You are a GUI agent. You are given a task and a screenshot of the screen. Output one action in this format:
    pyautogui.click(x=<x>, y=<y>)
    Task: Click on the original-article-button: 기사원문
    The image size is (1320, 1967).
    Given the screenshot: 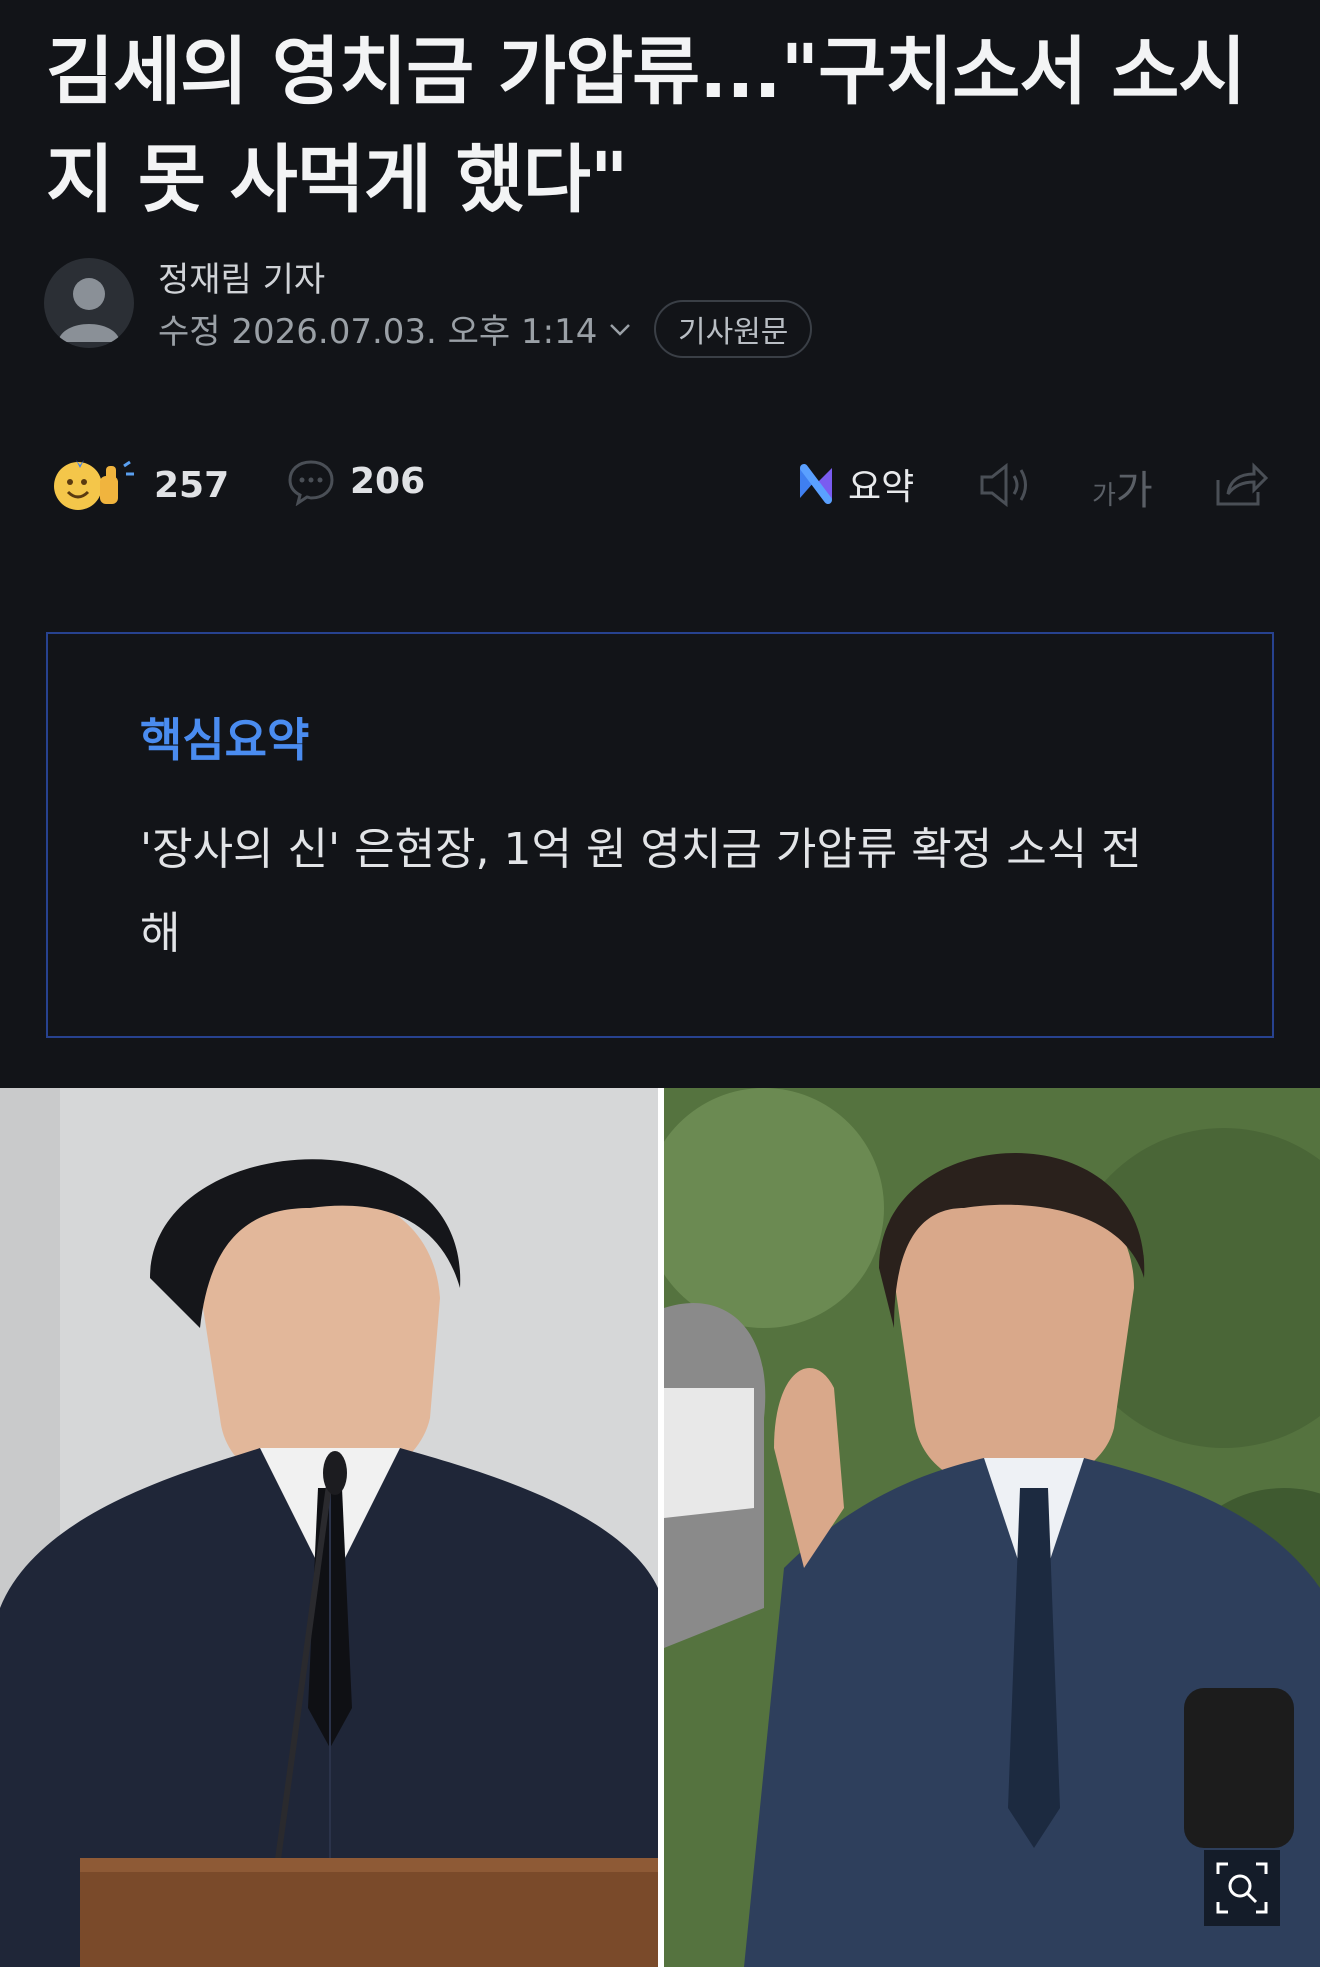 What is the action you would take?
    pyautogui.click(x=733, y=329)
    